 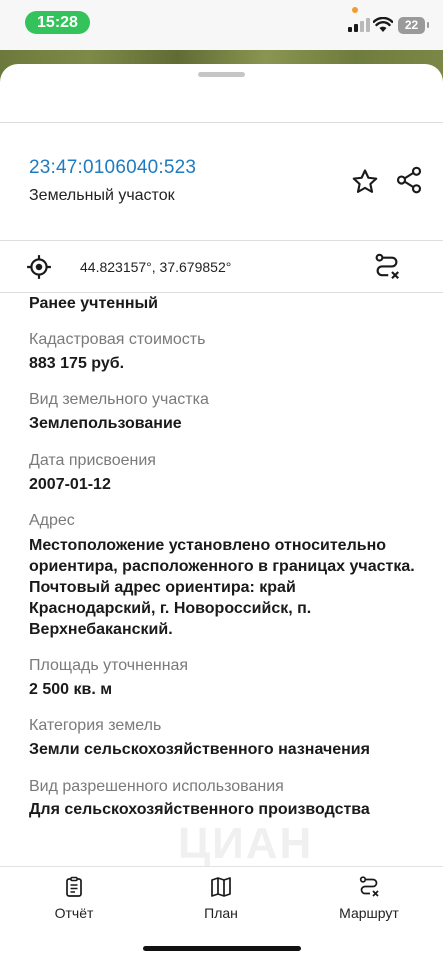 I want to click on tab-route-label: Маршрут, so click(x=369, y=913).